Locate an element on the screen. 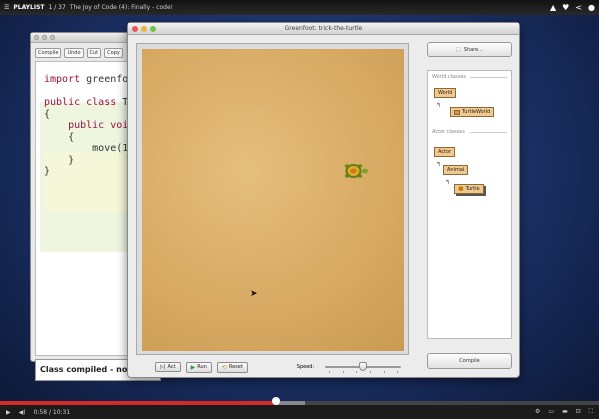  playlist-position: 1 / 37 is located at coordinates (57, 7).